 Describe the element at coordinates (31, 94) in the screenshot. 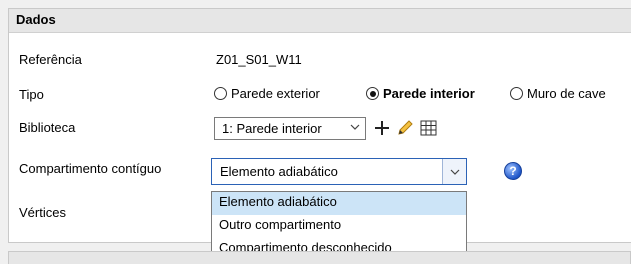

I see `tipo-label: Tipo` at that location.